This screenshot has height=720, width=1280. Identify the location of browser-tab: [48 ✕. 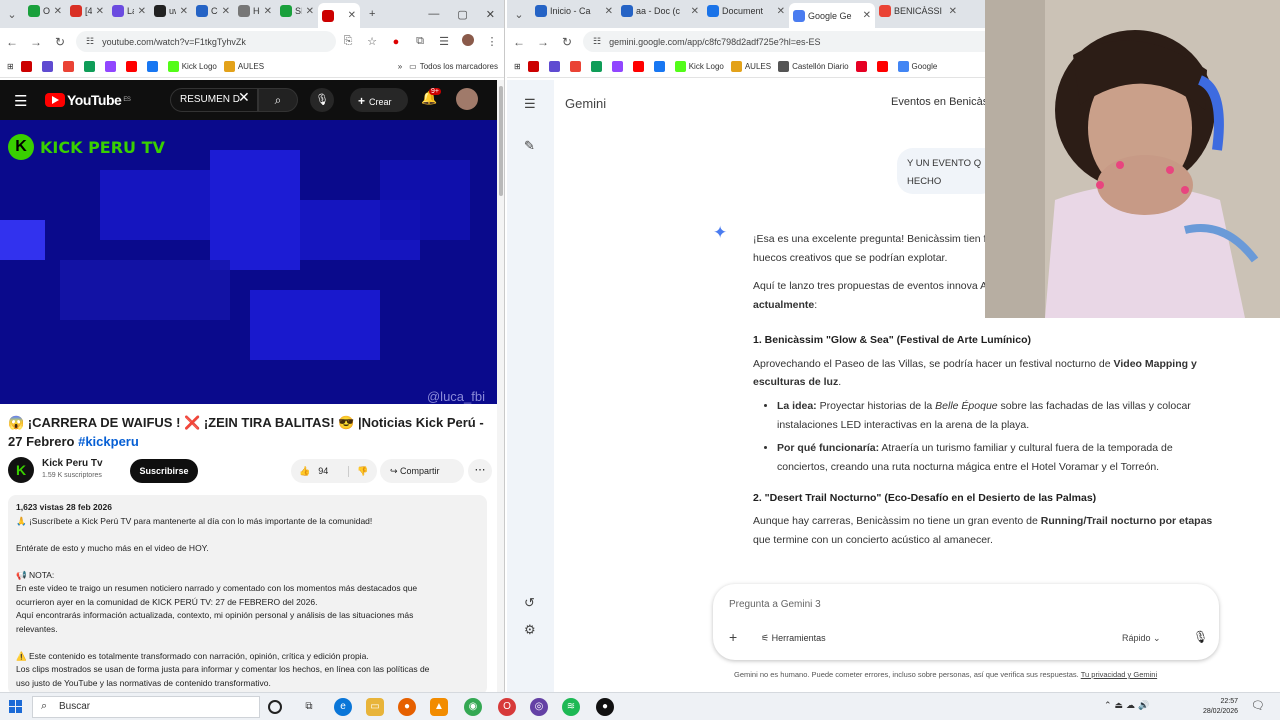
(87, 11).